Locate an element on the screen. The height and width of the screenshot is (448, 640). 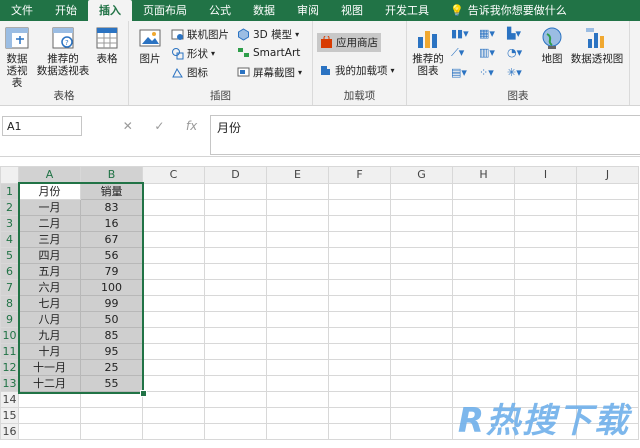
name-box: A1 is located at coordinates (42, 126).